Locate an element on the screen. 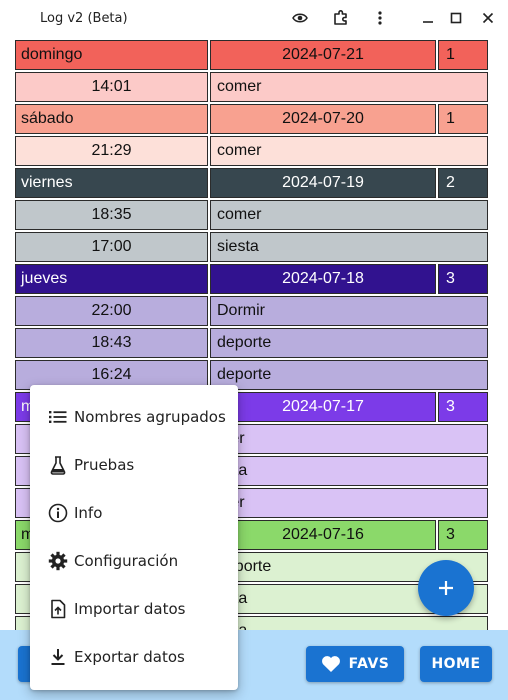 This screenshot has height=700, width=508. day-date: 2024-07-19 is located at coordinates (323, 183).